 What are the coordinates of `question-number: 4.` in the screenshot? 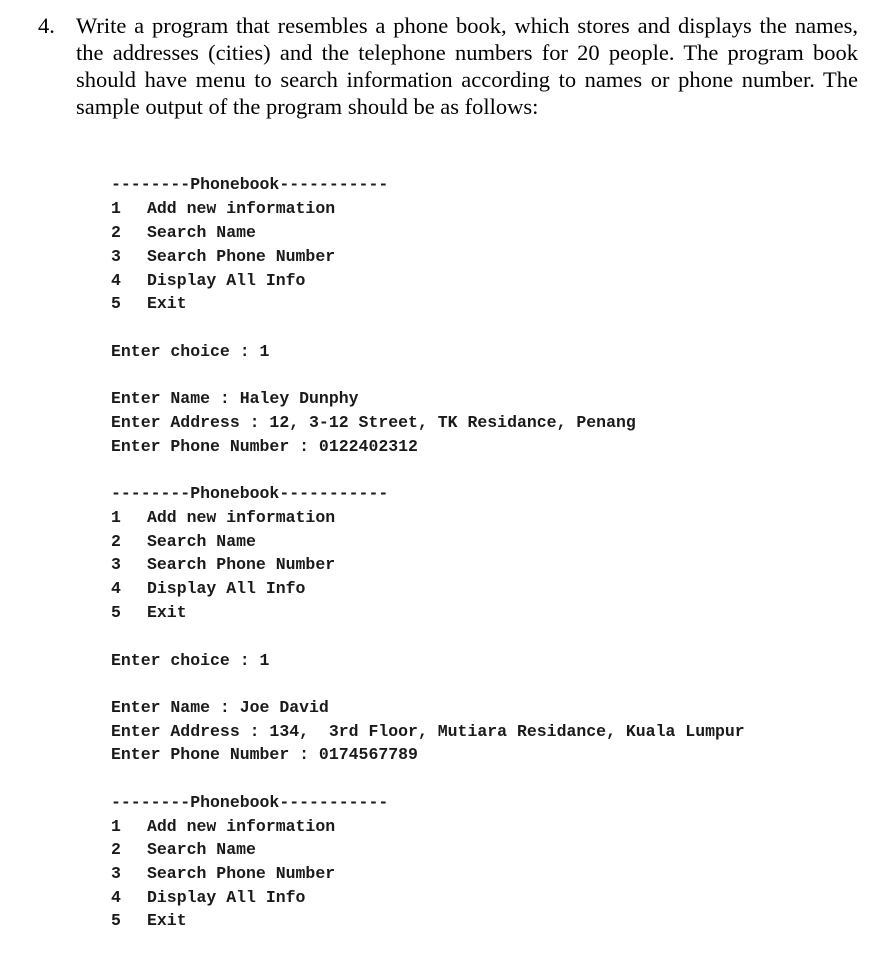 It's located at (46, 25).